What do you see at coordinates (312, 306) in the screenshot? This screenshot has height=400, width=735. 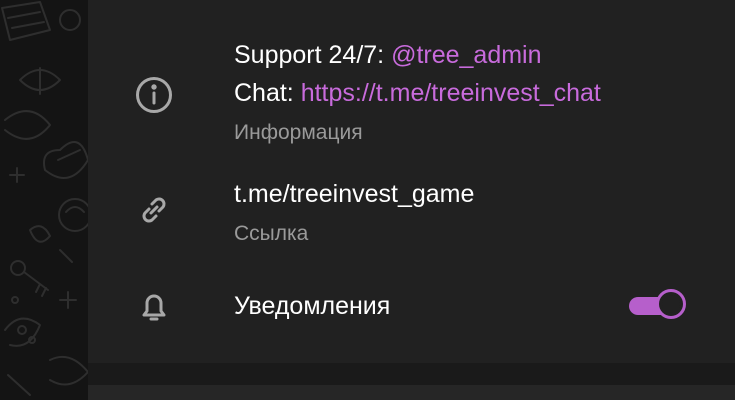 I see `notifications-label: Уведомления` at bounding box center [312, 306].